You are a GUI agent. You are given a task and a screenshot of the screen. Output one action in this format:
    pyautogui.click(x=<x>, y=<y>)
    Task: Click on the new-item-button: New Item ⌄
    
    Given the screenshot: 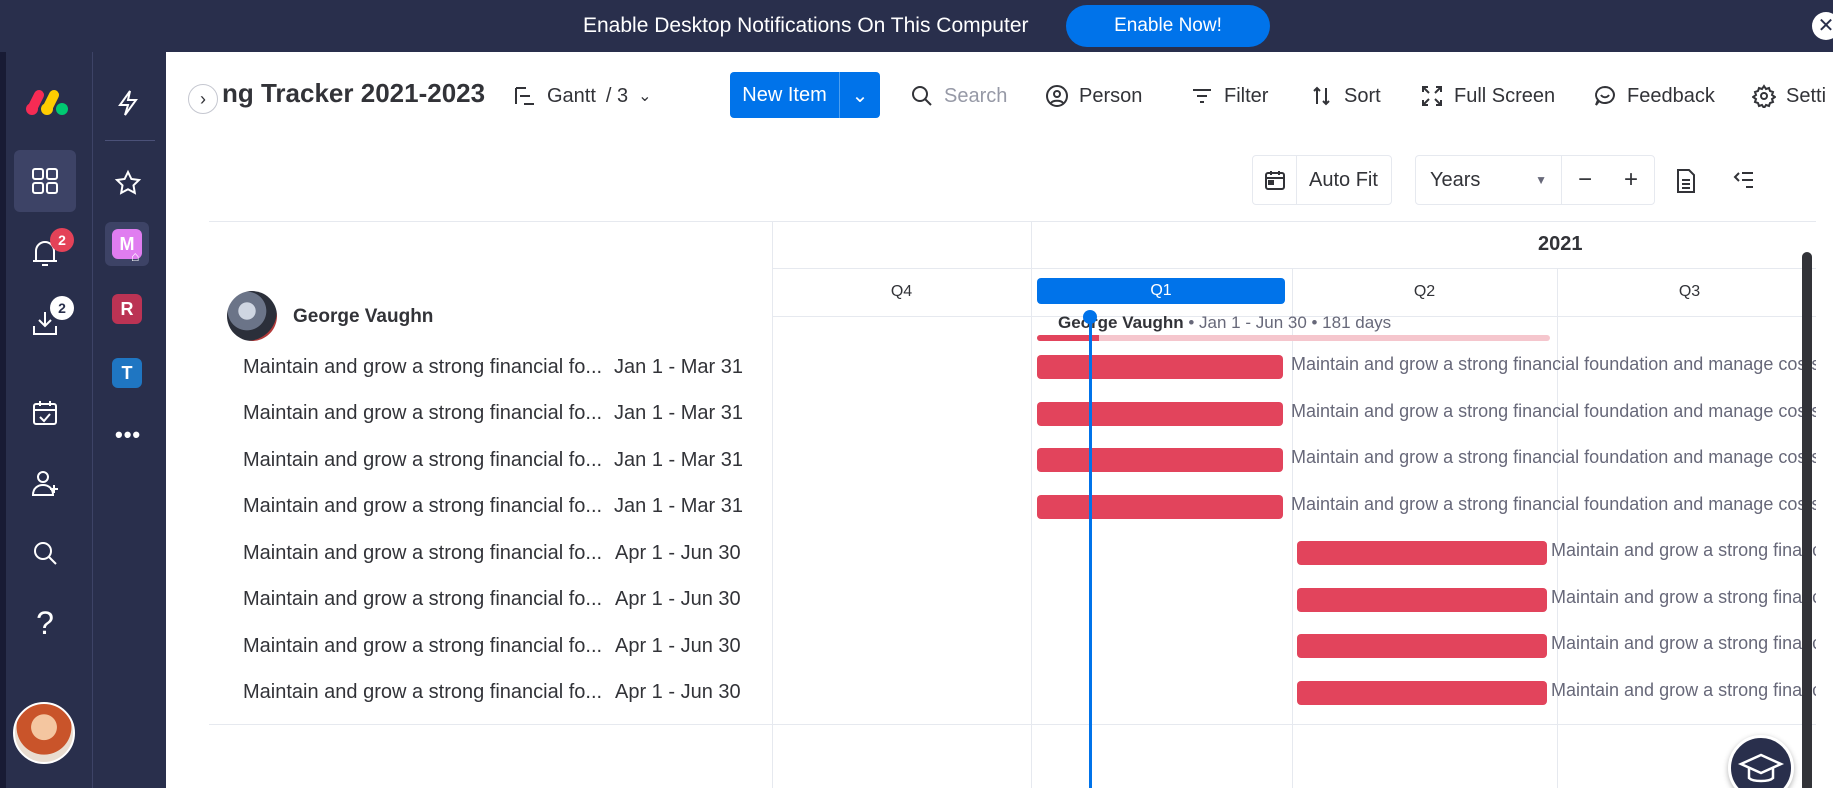 What is the action you would take?
    pyautogui.click(x=805, y=95)
    